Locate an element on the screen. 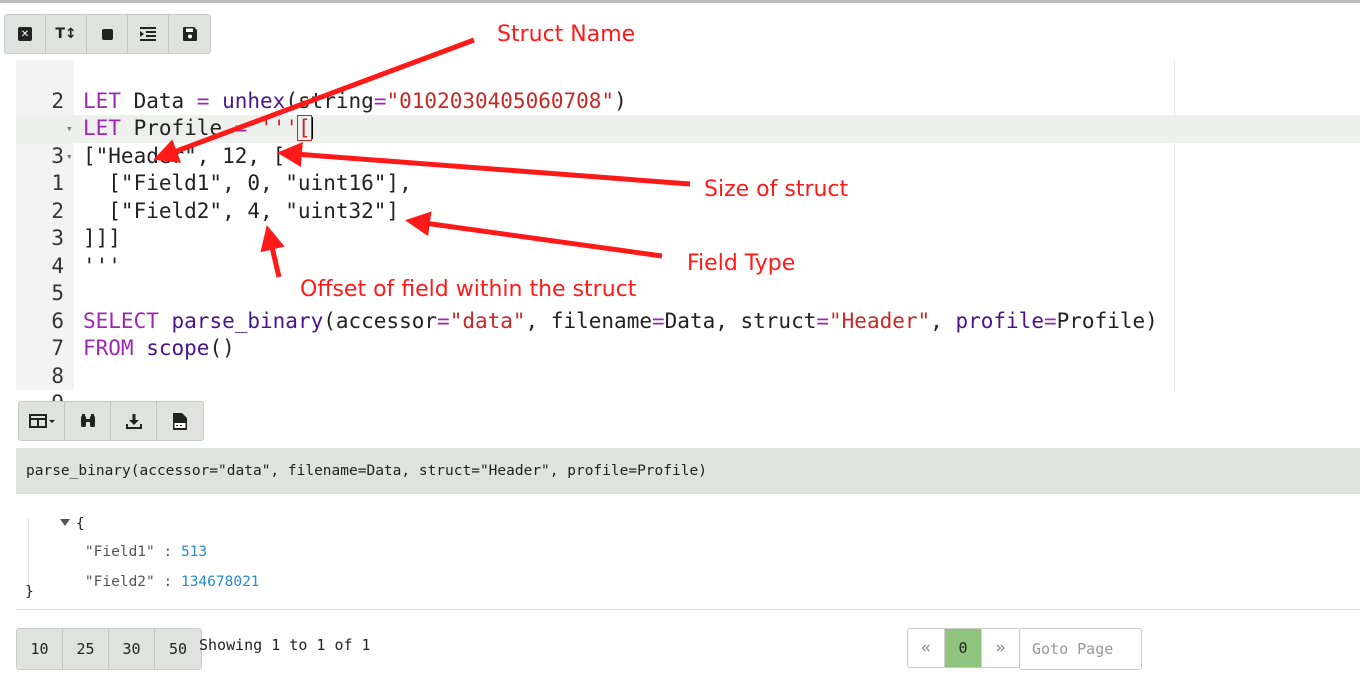  code-line-active: 3 ▾ LET Profile = '''[ is located at coordinates (688, 141).